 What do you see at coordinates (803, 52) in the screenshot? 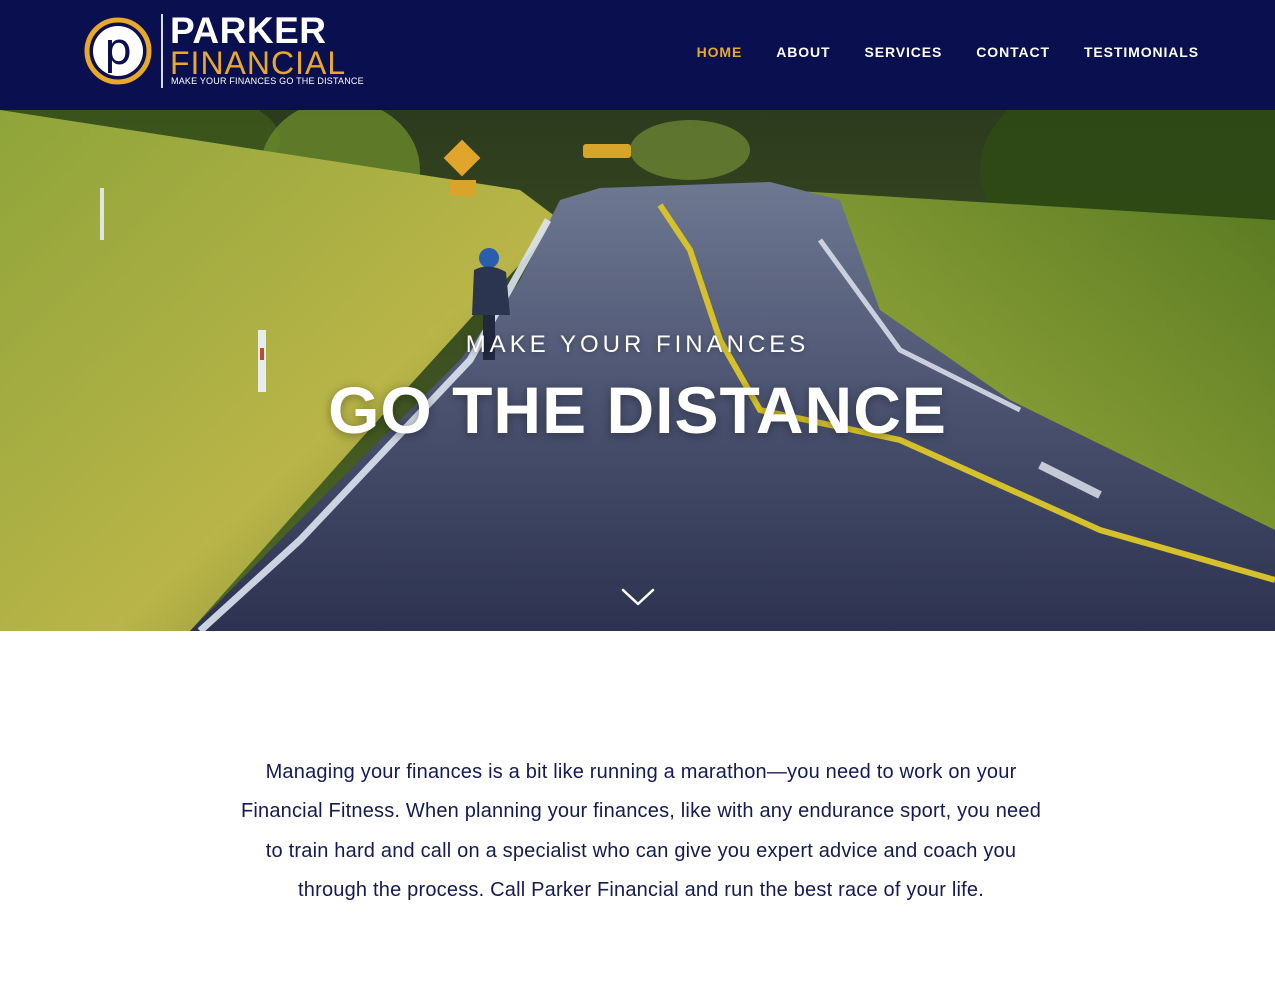
I see `nav-item-about: ABOUT` at bounding box center [803, 52].